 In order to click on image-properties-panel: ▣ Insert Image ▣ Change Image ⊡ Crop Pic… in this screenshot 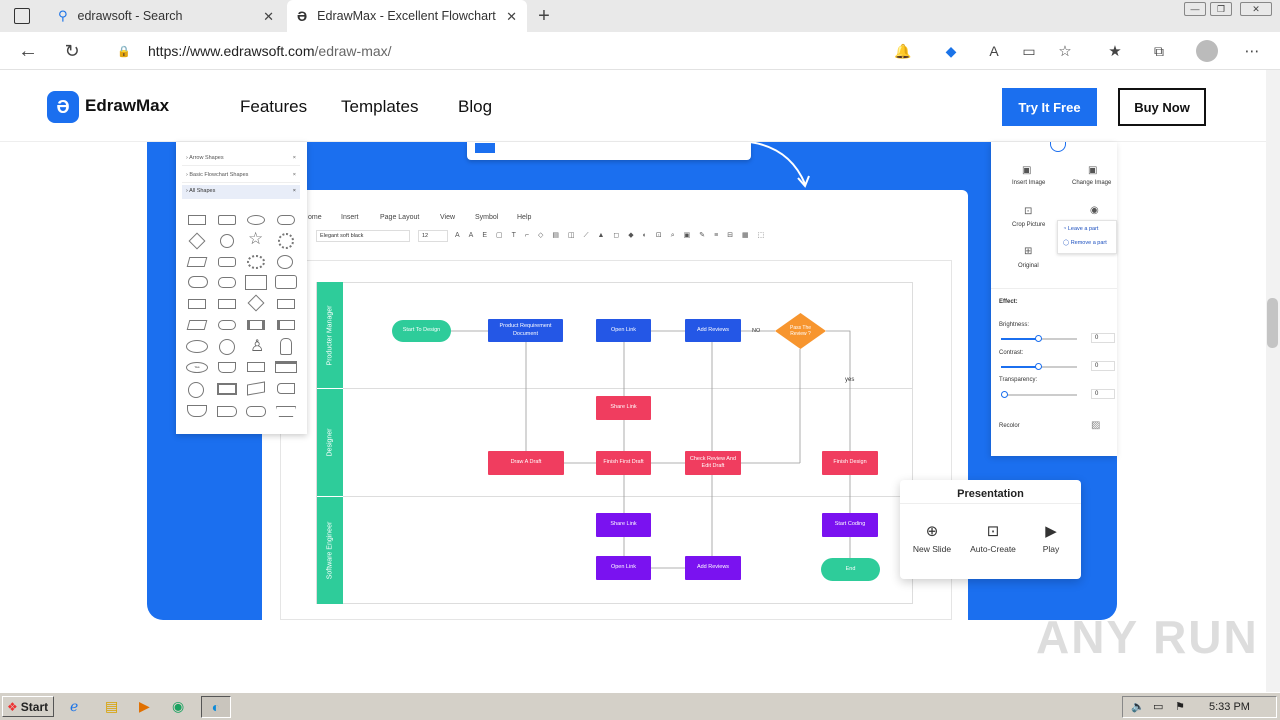, I will do `click(1054, 299)`.